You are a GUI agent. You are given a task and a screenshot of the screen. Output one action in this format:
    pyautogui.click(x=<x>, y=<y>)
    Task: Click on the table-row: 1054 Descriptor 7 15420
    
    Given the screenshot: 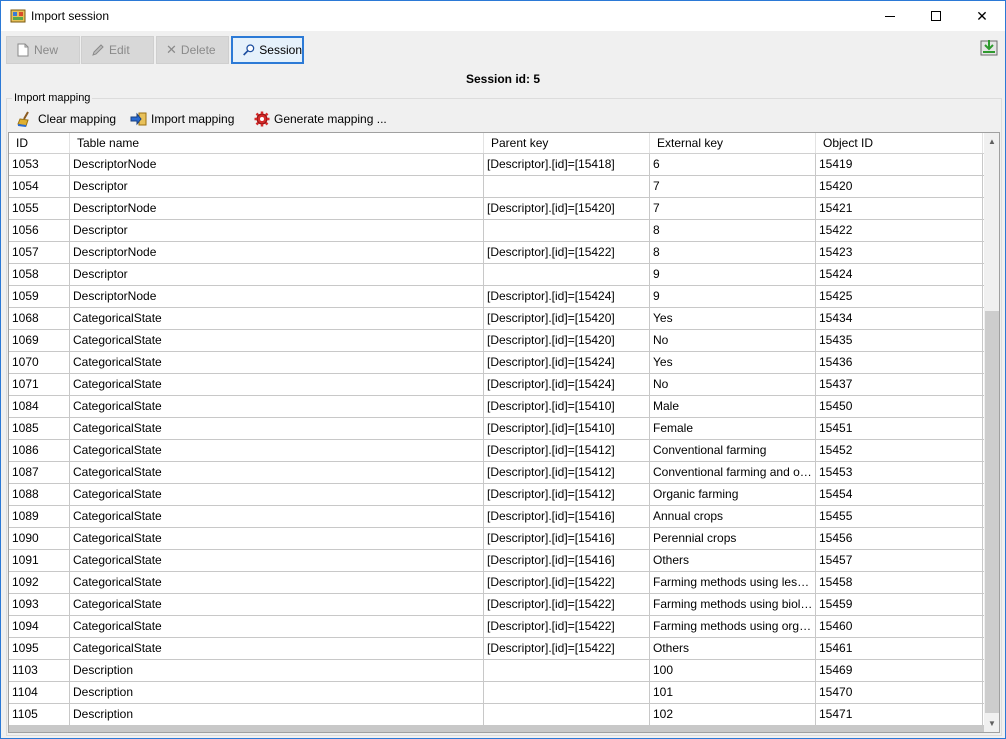 What is the action you would take?
    pyautogui.click(x=496, y=187)
    